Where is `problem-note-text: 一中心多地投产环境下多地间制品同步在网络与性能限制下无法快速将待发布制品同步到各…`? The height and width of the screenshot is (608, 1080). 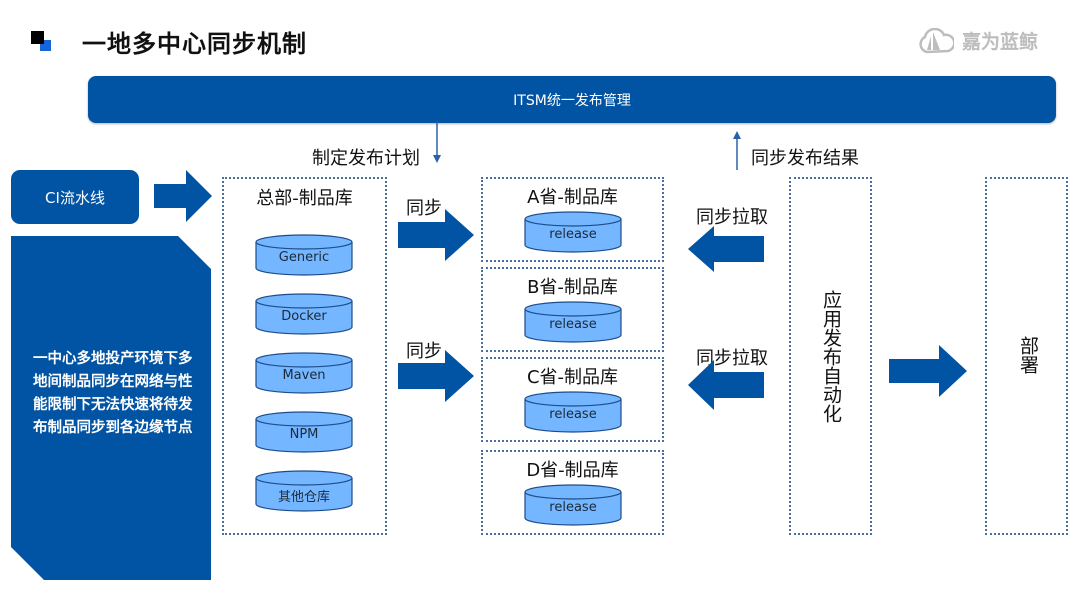 problem-note-text: 一中心多地投产环境下多地间制品同步在网络与性能限制下无法快速将待发布制品同步到各… is located at coordinates (113, 393).